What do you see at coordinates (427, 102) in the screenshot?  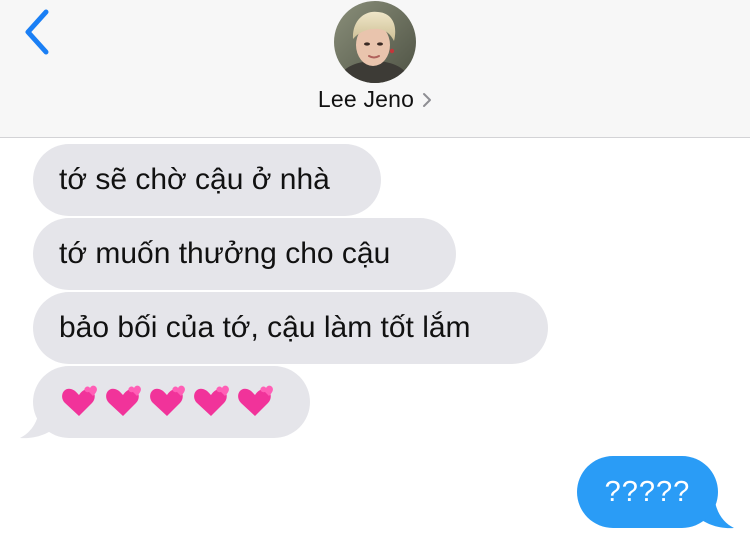 I see `chevron-right-icon` at bounding box center [427, 102].